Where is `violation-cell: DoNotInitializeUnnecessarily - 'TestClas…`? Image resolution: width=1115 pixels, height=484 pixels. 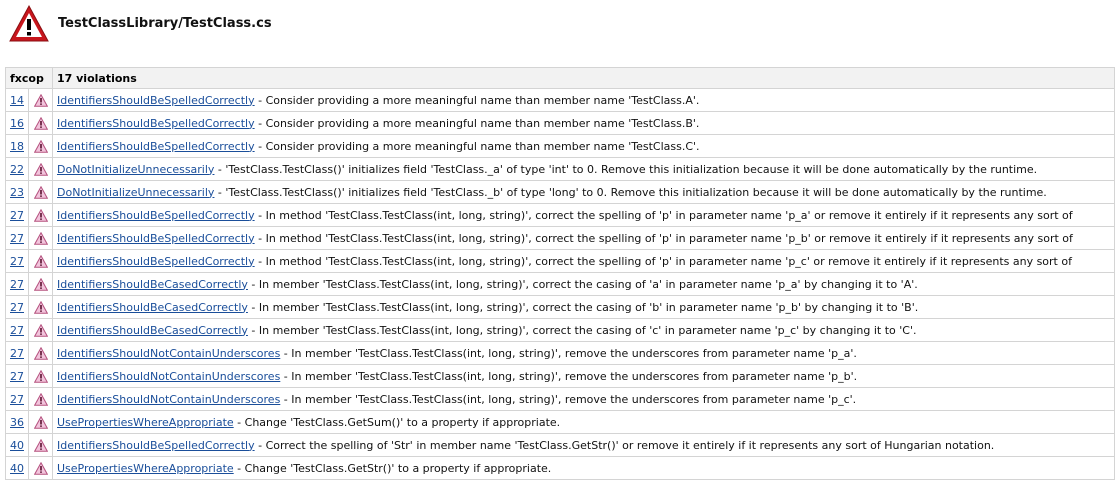
violation-cell: DoNotInitializeUnnecessarily - 'TestClas… is located at coordinates (583, 169).